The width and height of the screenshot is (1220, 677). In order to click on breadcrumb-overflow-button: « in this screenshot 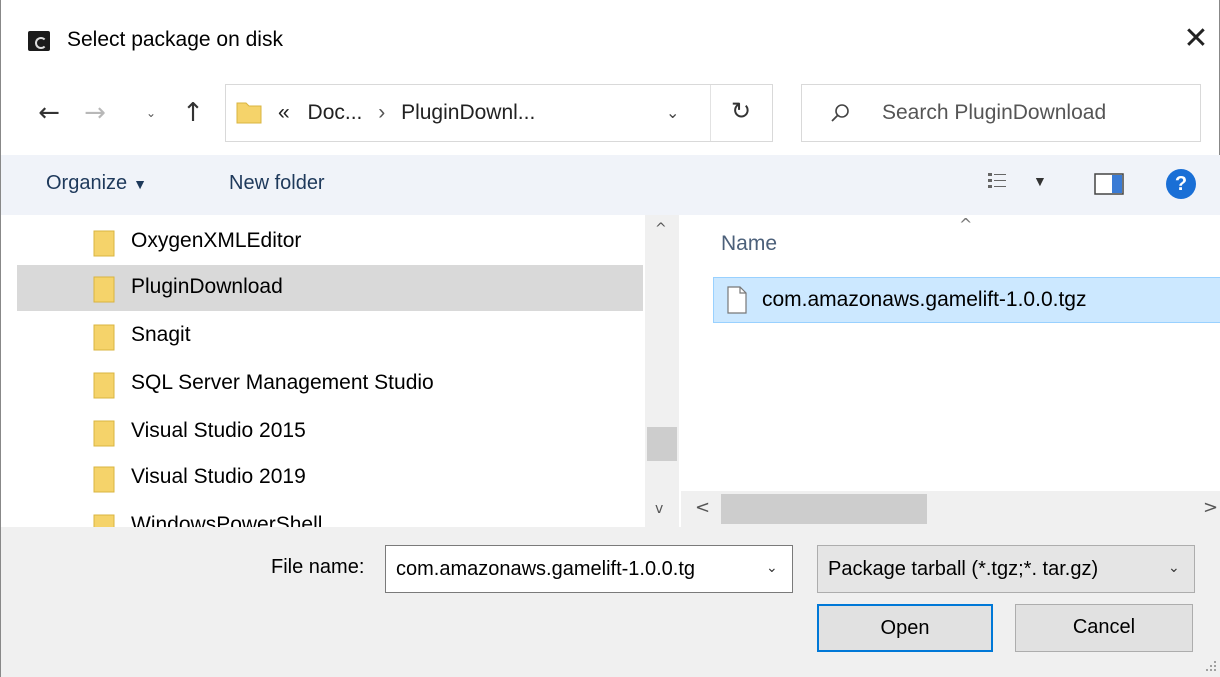, I will do `click(284, 112)`.